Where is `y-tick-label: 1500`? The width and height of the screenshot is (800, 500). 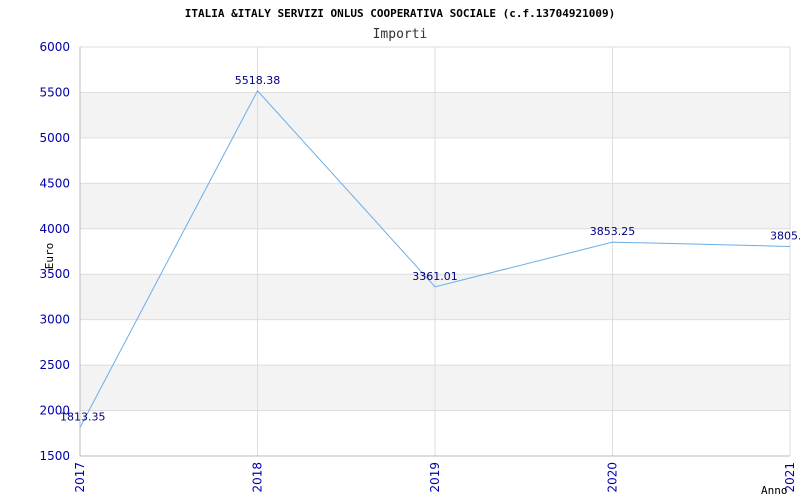 y-tick-label: 1500 is located at coordinates (54, 456).